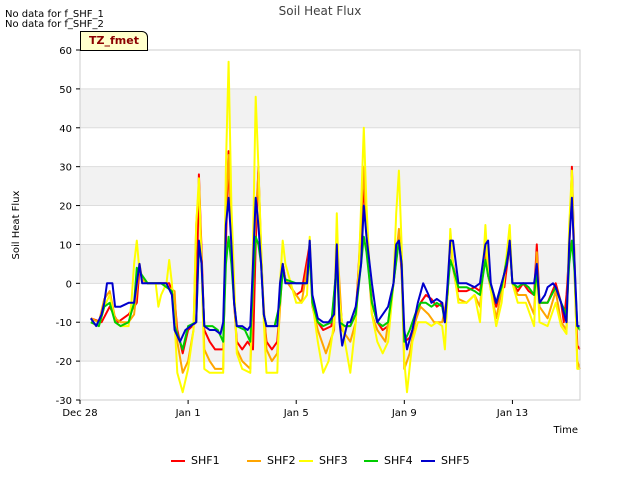 Image resolution: width=640 pixels, height=480 pixels. Describe the element at coordinates (404, 413) in the screenshot. I see `x-tick-label: Jan 9` at that location.